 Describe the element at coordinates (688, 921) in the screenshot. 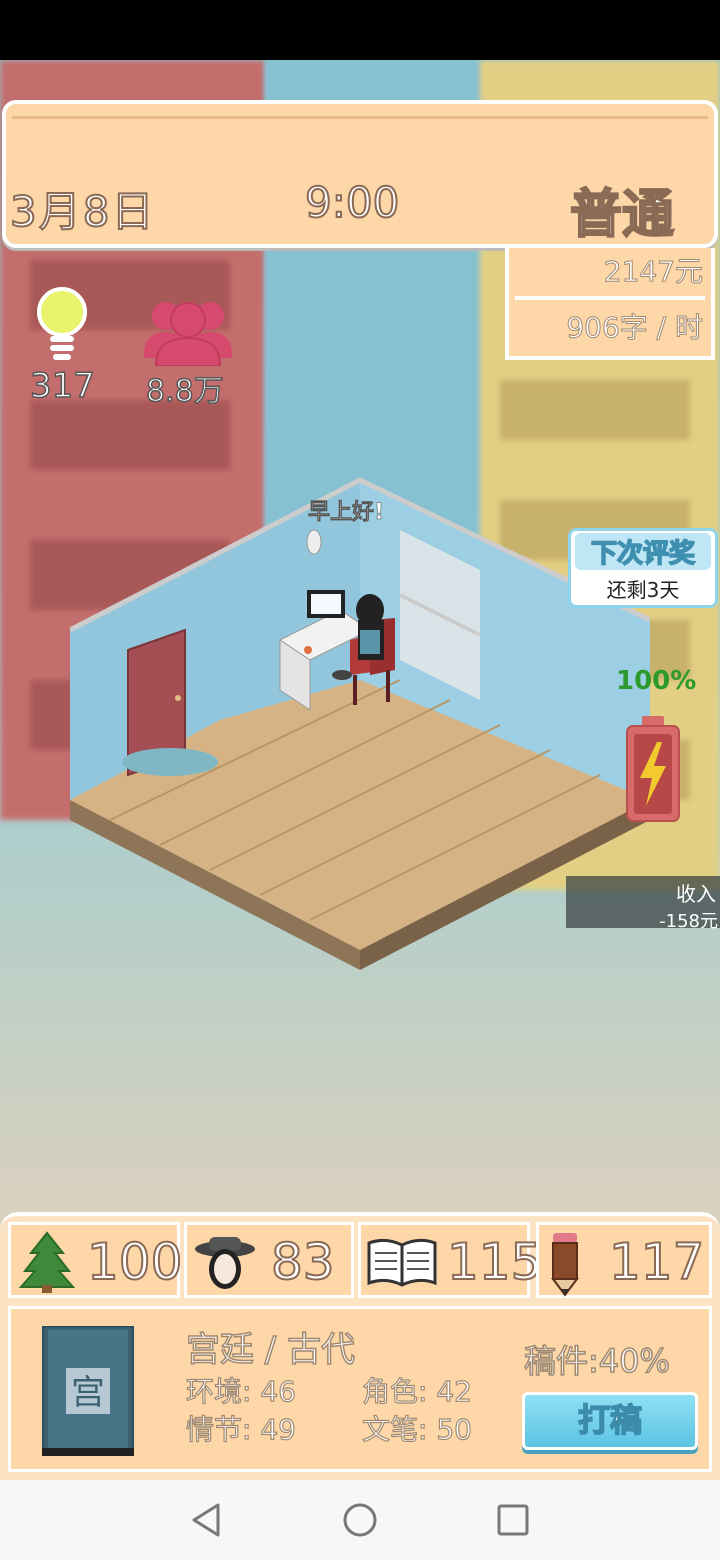

I see `income-value: -158元` at that location.